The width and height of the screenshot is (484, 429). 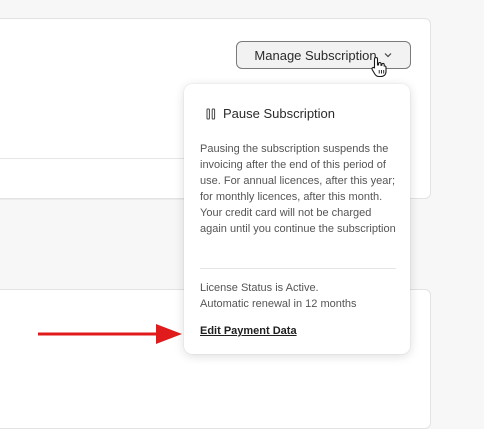 What do you see at coordinates (100, 199) in the screenshot?
I see `section-divider` at bounding box center [100, 199].